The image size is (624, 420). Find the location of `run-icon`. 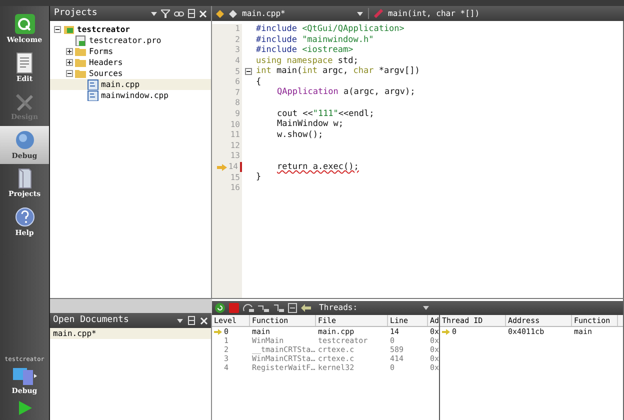

run-icon is located at coordinates (24, 408).